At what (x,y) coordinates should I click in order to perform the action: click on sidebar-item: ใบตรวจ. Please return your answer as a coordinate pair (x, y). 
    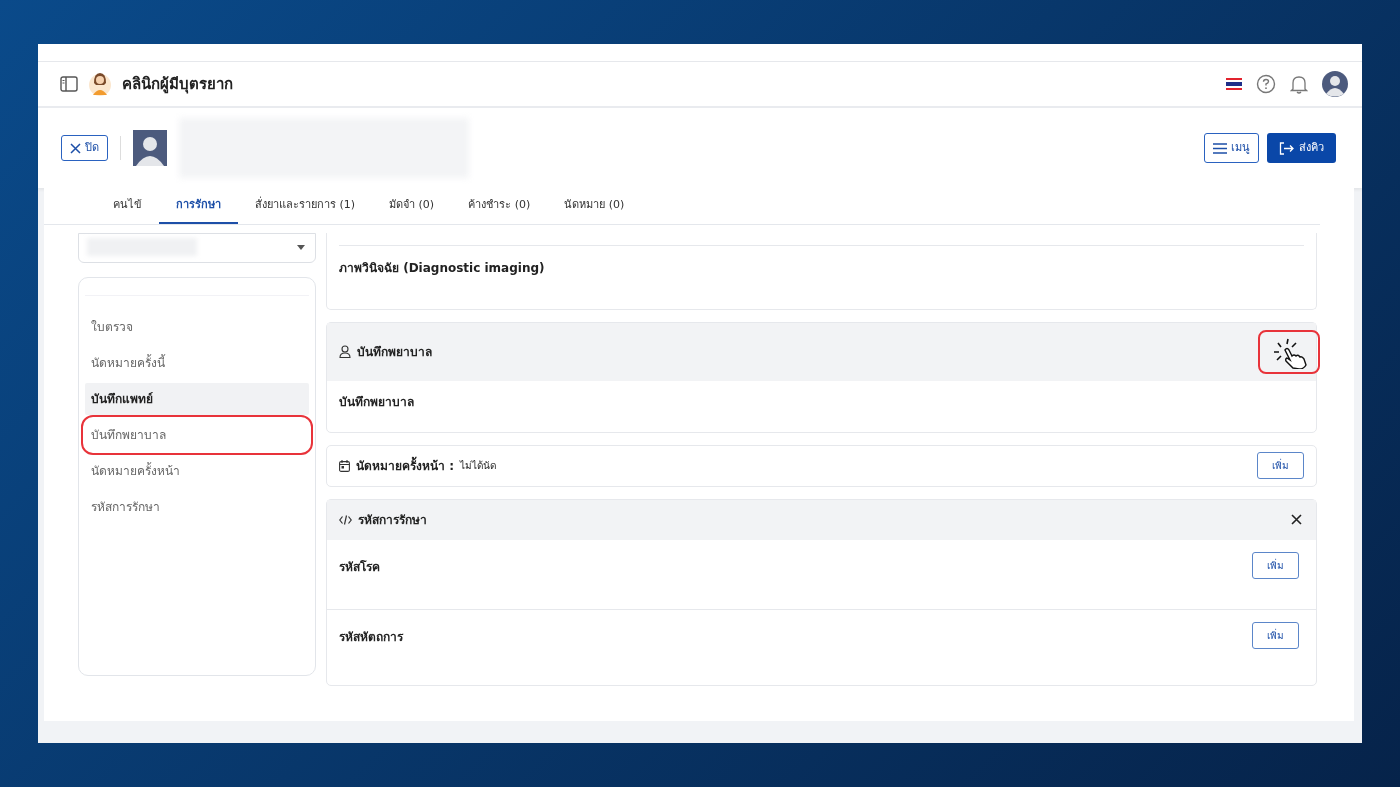
    Looking at the image, I should click on (197, 326).